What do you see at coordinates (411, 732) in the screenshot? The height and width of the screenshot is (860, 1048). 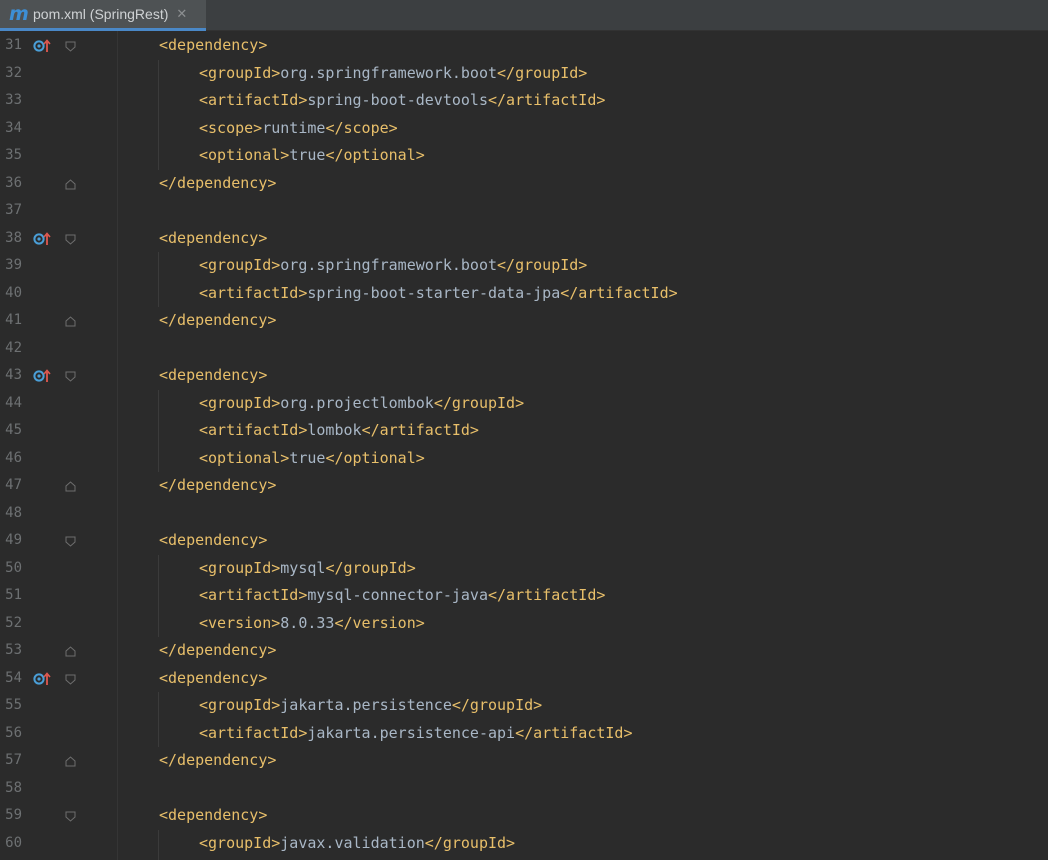 I see `xml-text: jakarta.persistence-api` at bounding box center [411, 732].